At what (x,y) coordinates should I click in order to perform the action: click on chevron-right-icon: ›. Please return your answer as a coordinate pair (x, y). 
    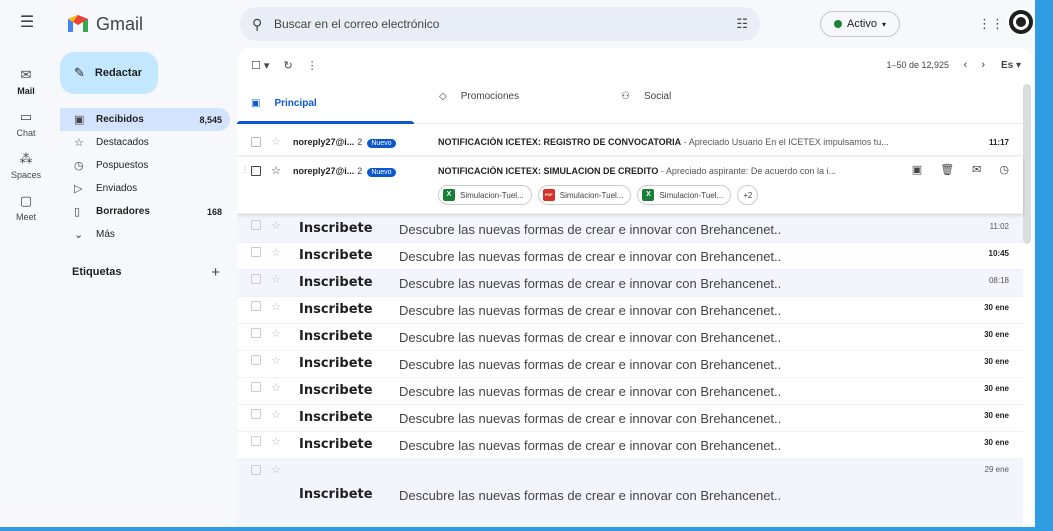
    Looking at the image, I should click on (990, 65).